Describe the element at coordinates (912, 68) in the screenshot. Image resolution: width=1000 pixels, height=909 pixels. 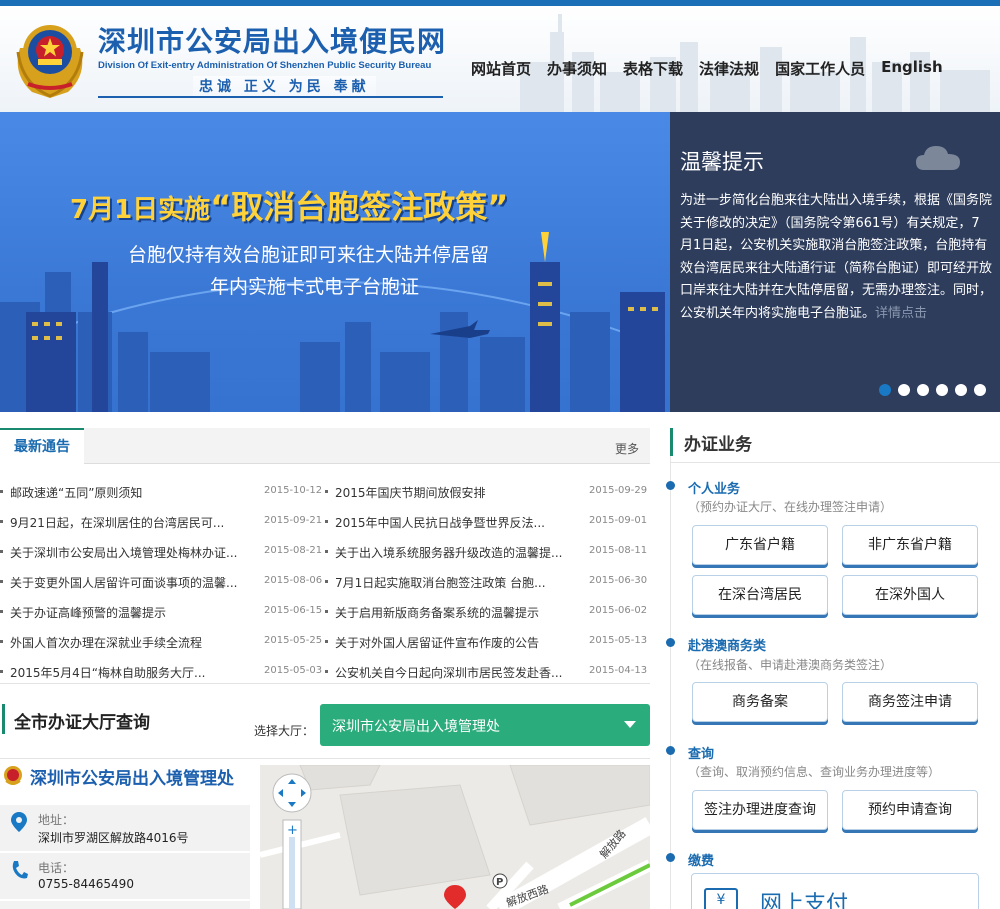
I see `nav-english: English` at that location.